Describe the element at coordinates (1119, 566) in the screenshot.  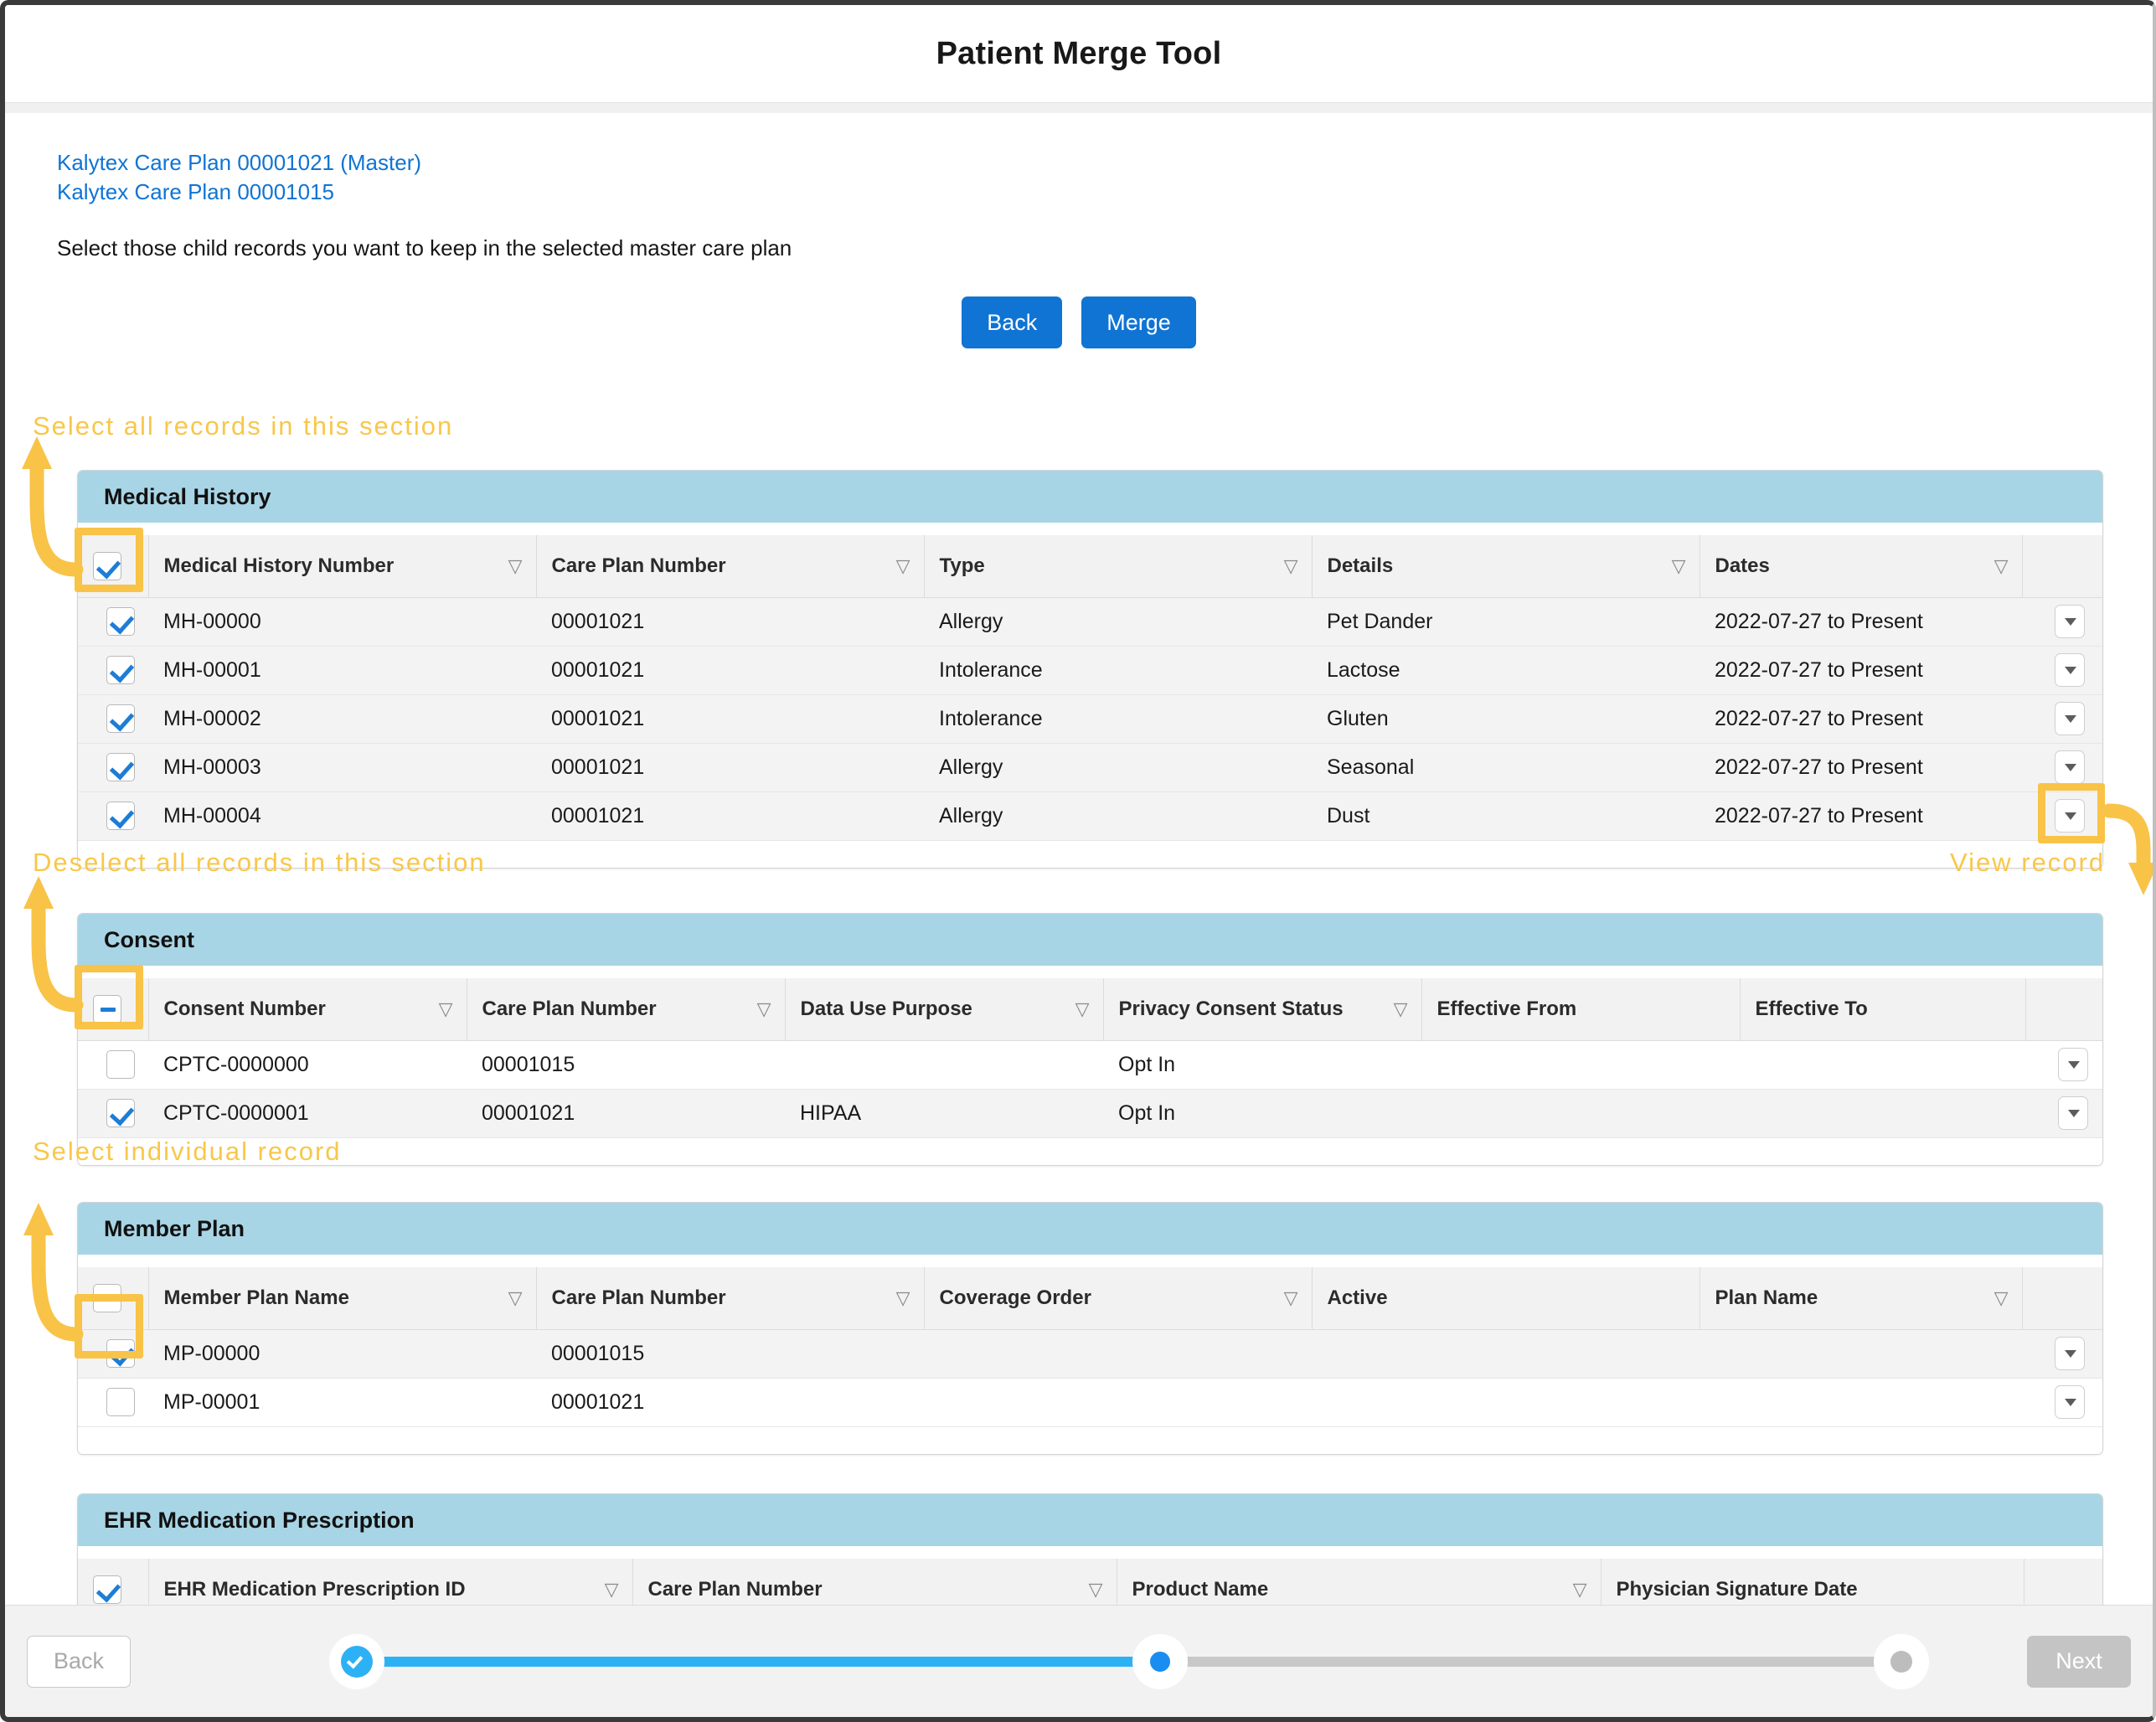
I see `column-header: Type ▽` at that location.